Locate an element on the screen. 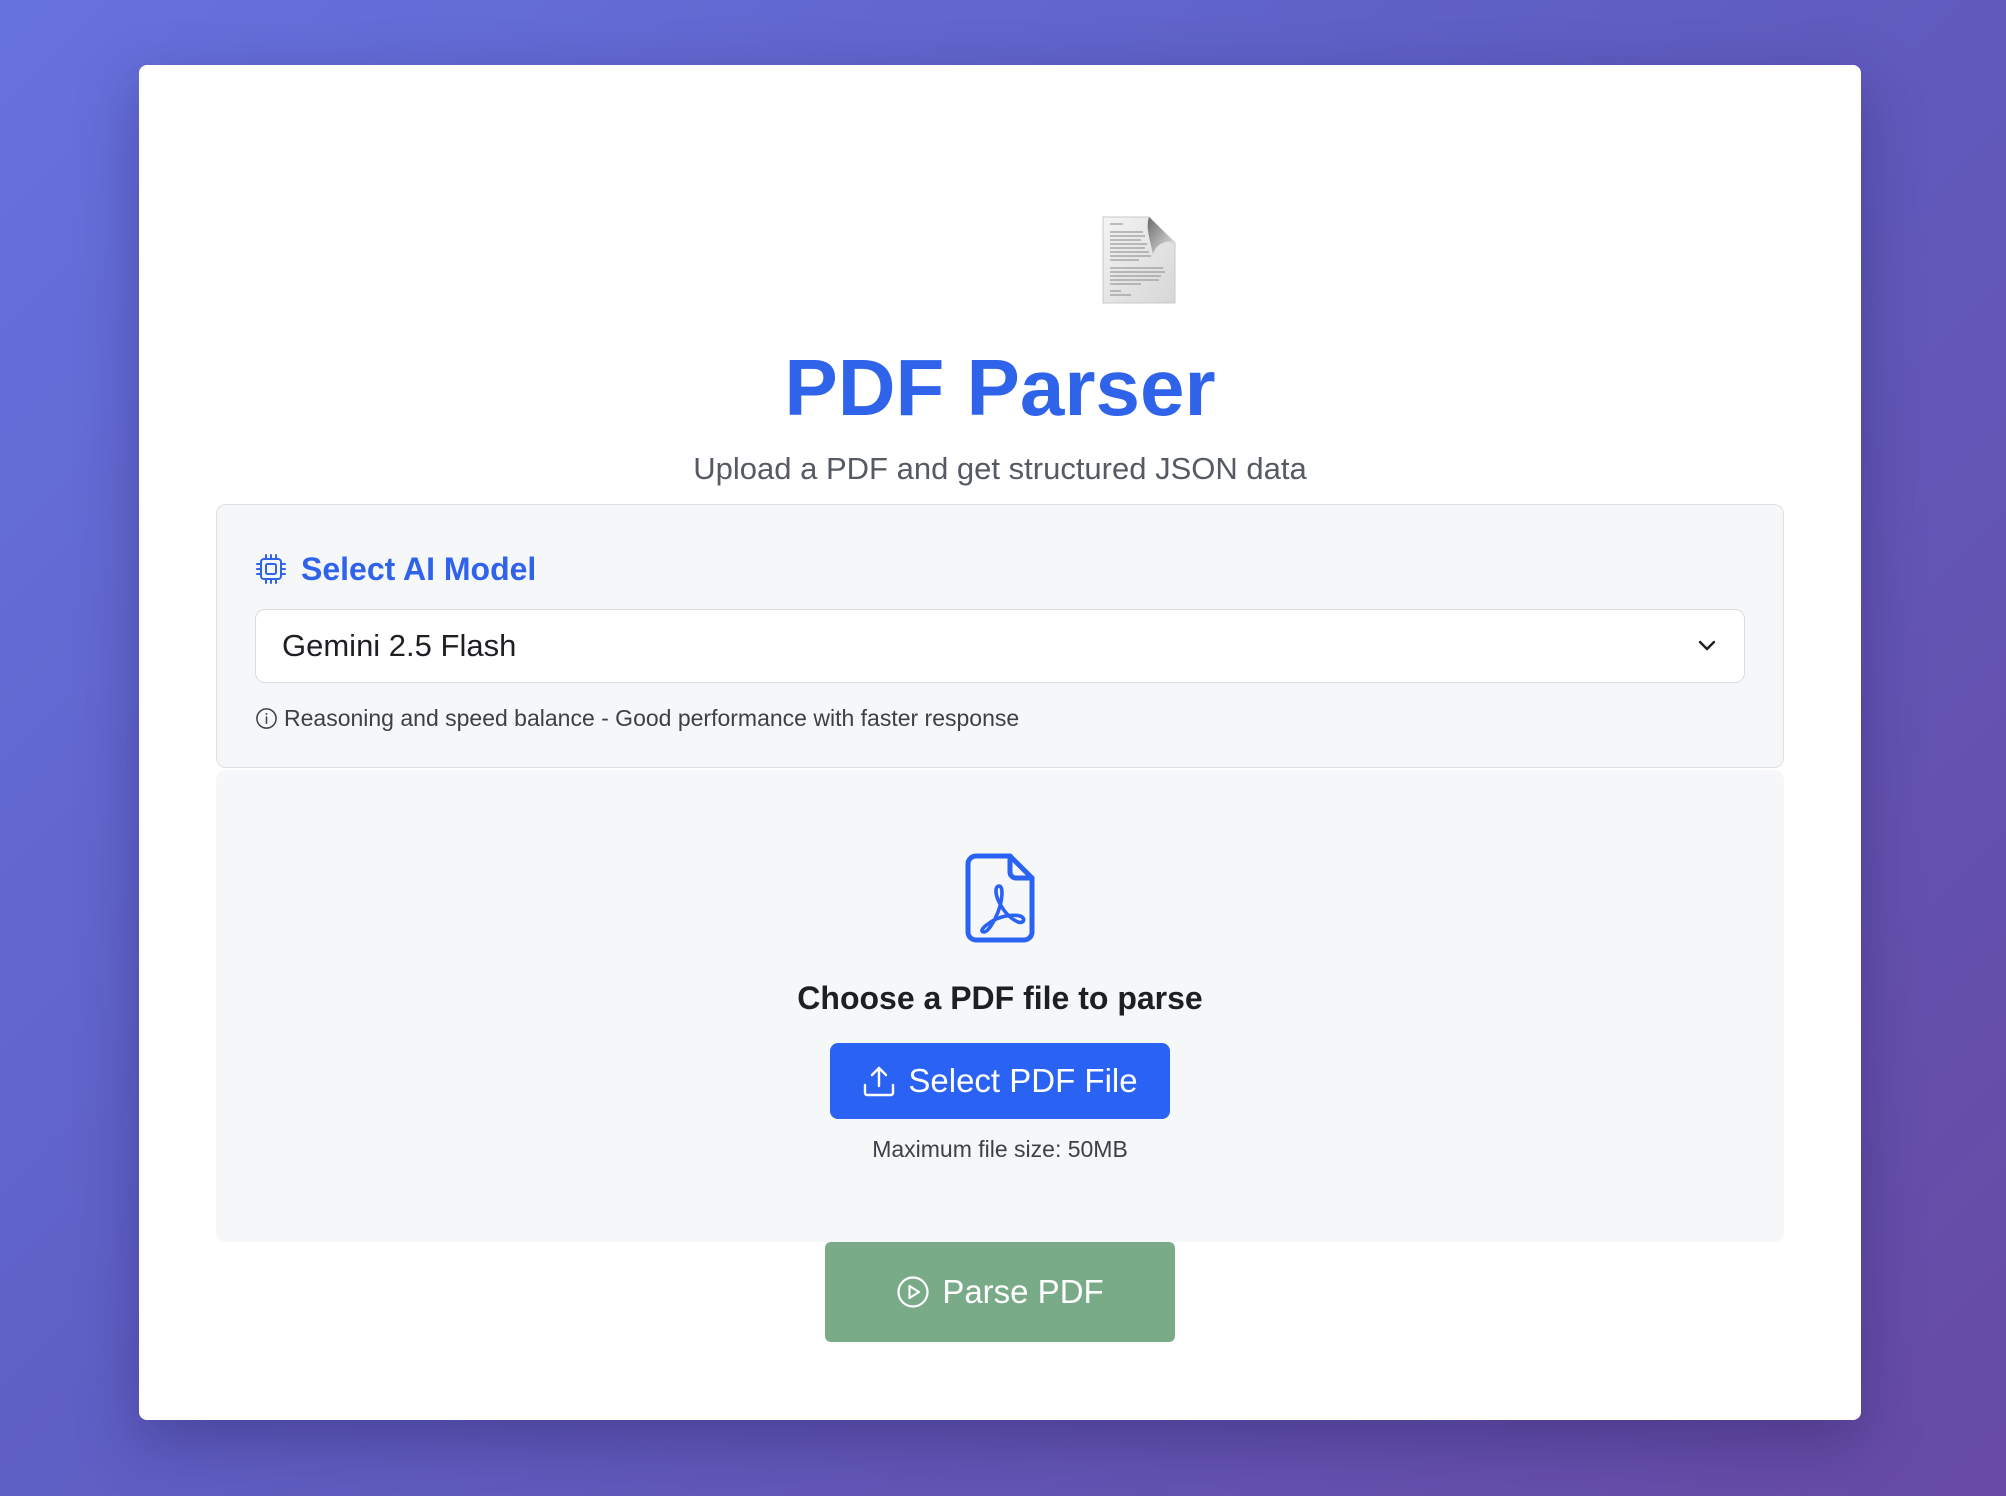 This screenshot has width=2006, height=1496. info-icon is located at coordinates (266, 718).